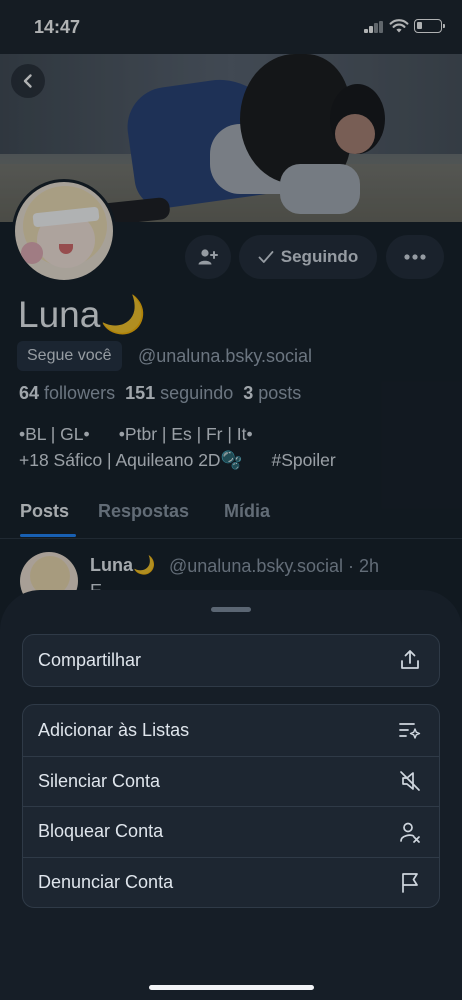 The width and height of the screenshot is (462, 1000). I want to click on flag-icon, so click(410, 882).